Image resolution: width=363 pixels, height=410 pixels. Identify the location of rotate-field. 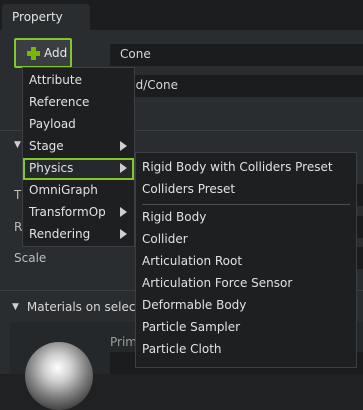
(359, 227).